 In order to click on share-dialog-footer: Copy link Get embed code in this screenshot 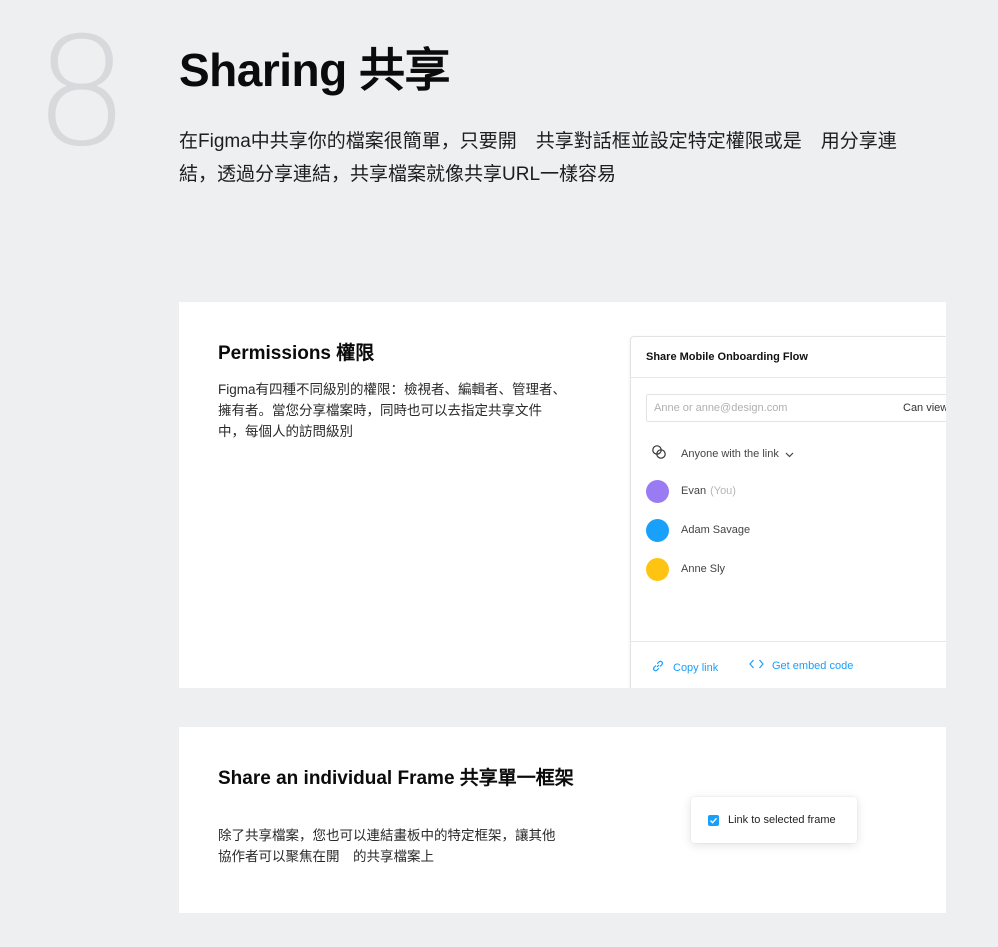, I will do `click(788, 664)`.